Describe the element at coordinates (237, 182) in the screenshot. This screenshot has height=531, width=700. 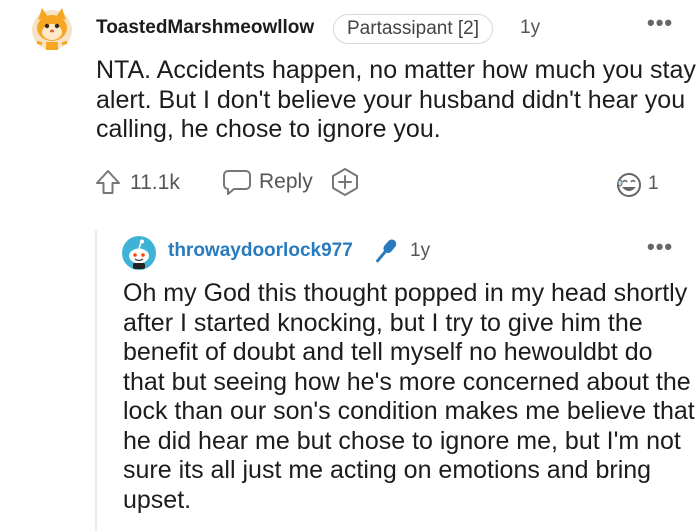
I see `speech-bubble-icon` at that location.